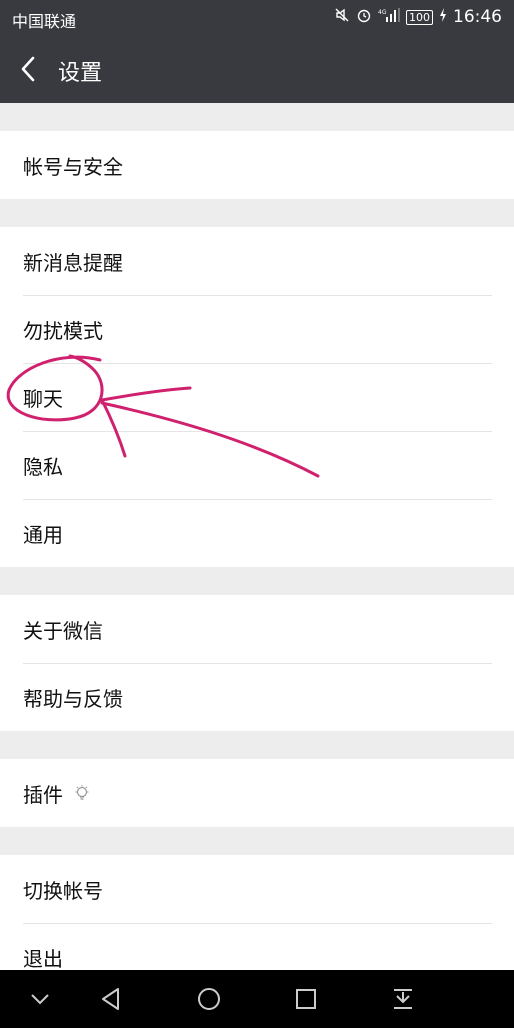 This screenshot has height=1028, width=514. What do you see at coordinates (342, 17) in the screenshot?
I see `mute-icon` at bounding box center [342, 17].